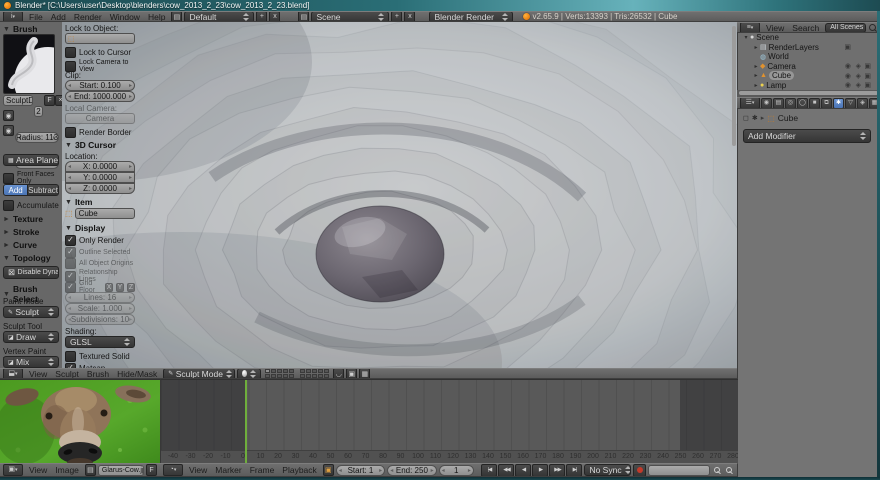 The height and width of the screenshot is (480, 880). What do you see at coordinates (506, 470) in the screenshot?
I see `prev-keyframe-button: ◀◀` at bounding box center [506, 470].